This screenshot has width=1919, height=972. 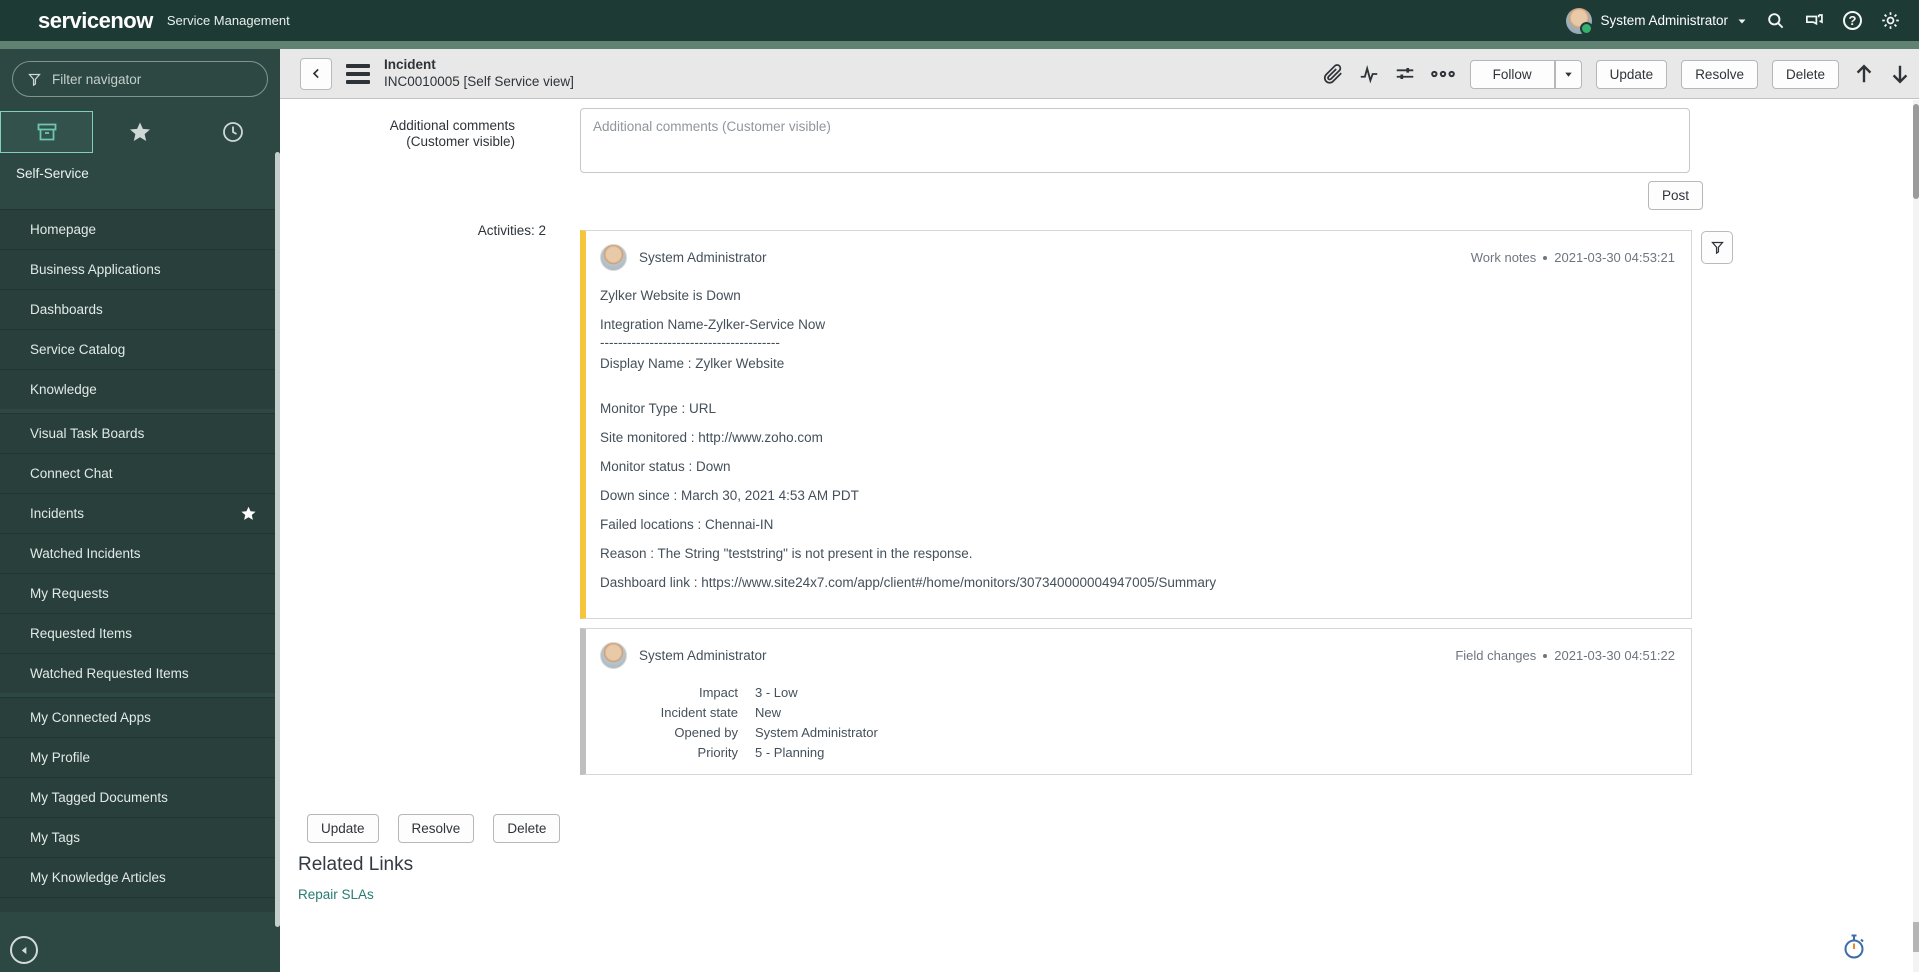 I want to click on tab-all-applications, so click(x=47, y=132).